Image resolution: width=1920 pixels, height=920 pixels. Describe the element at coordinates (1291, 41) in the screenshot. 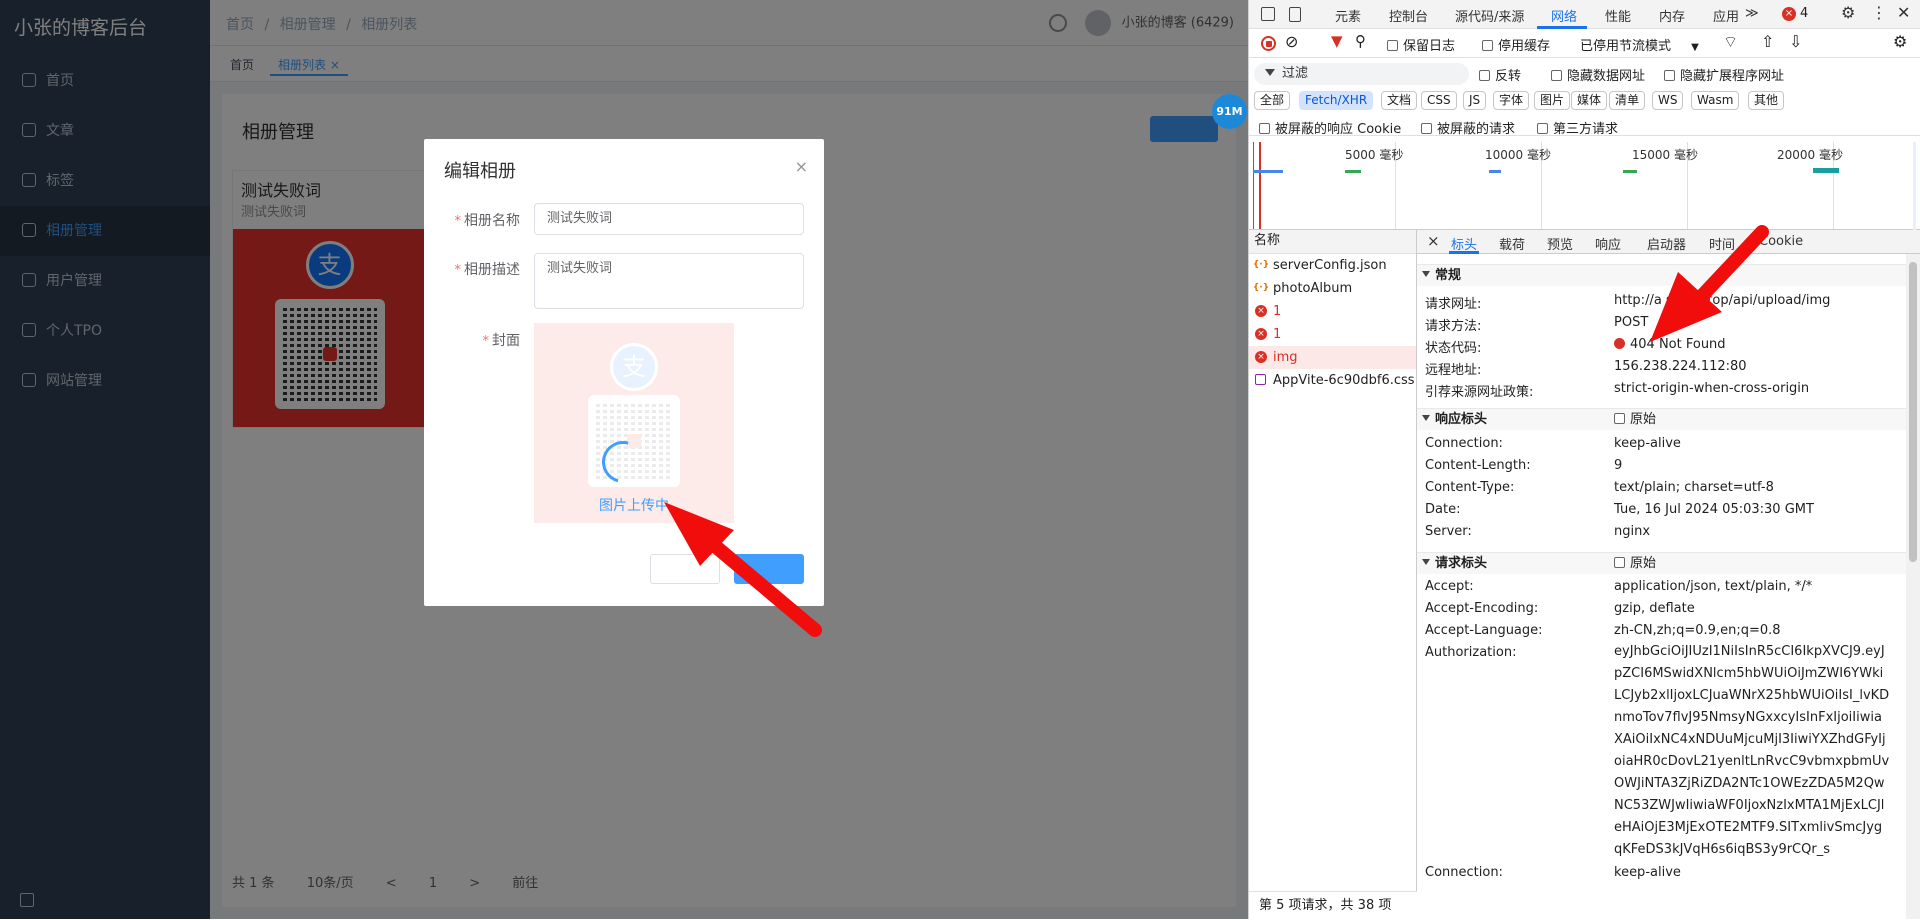

I see `clear-icon: ⊘` at that location.